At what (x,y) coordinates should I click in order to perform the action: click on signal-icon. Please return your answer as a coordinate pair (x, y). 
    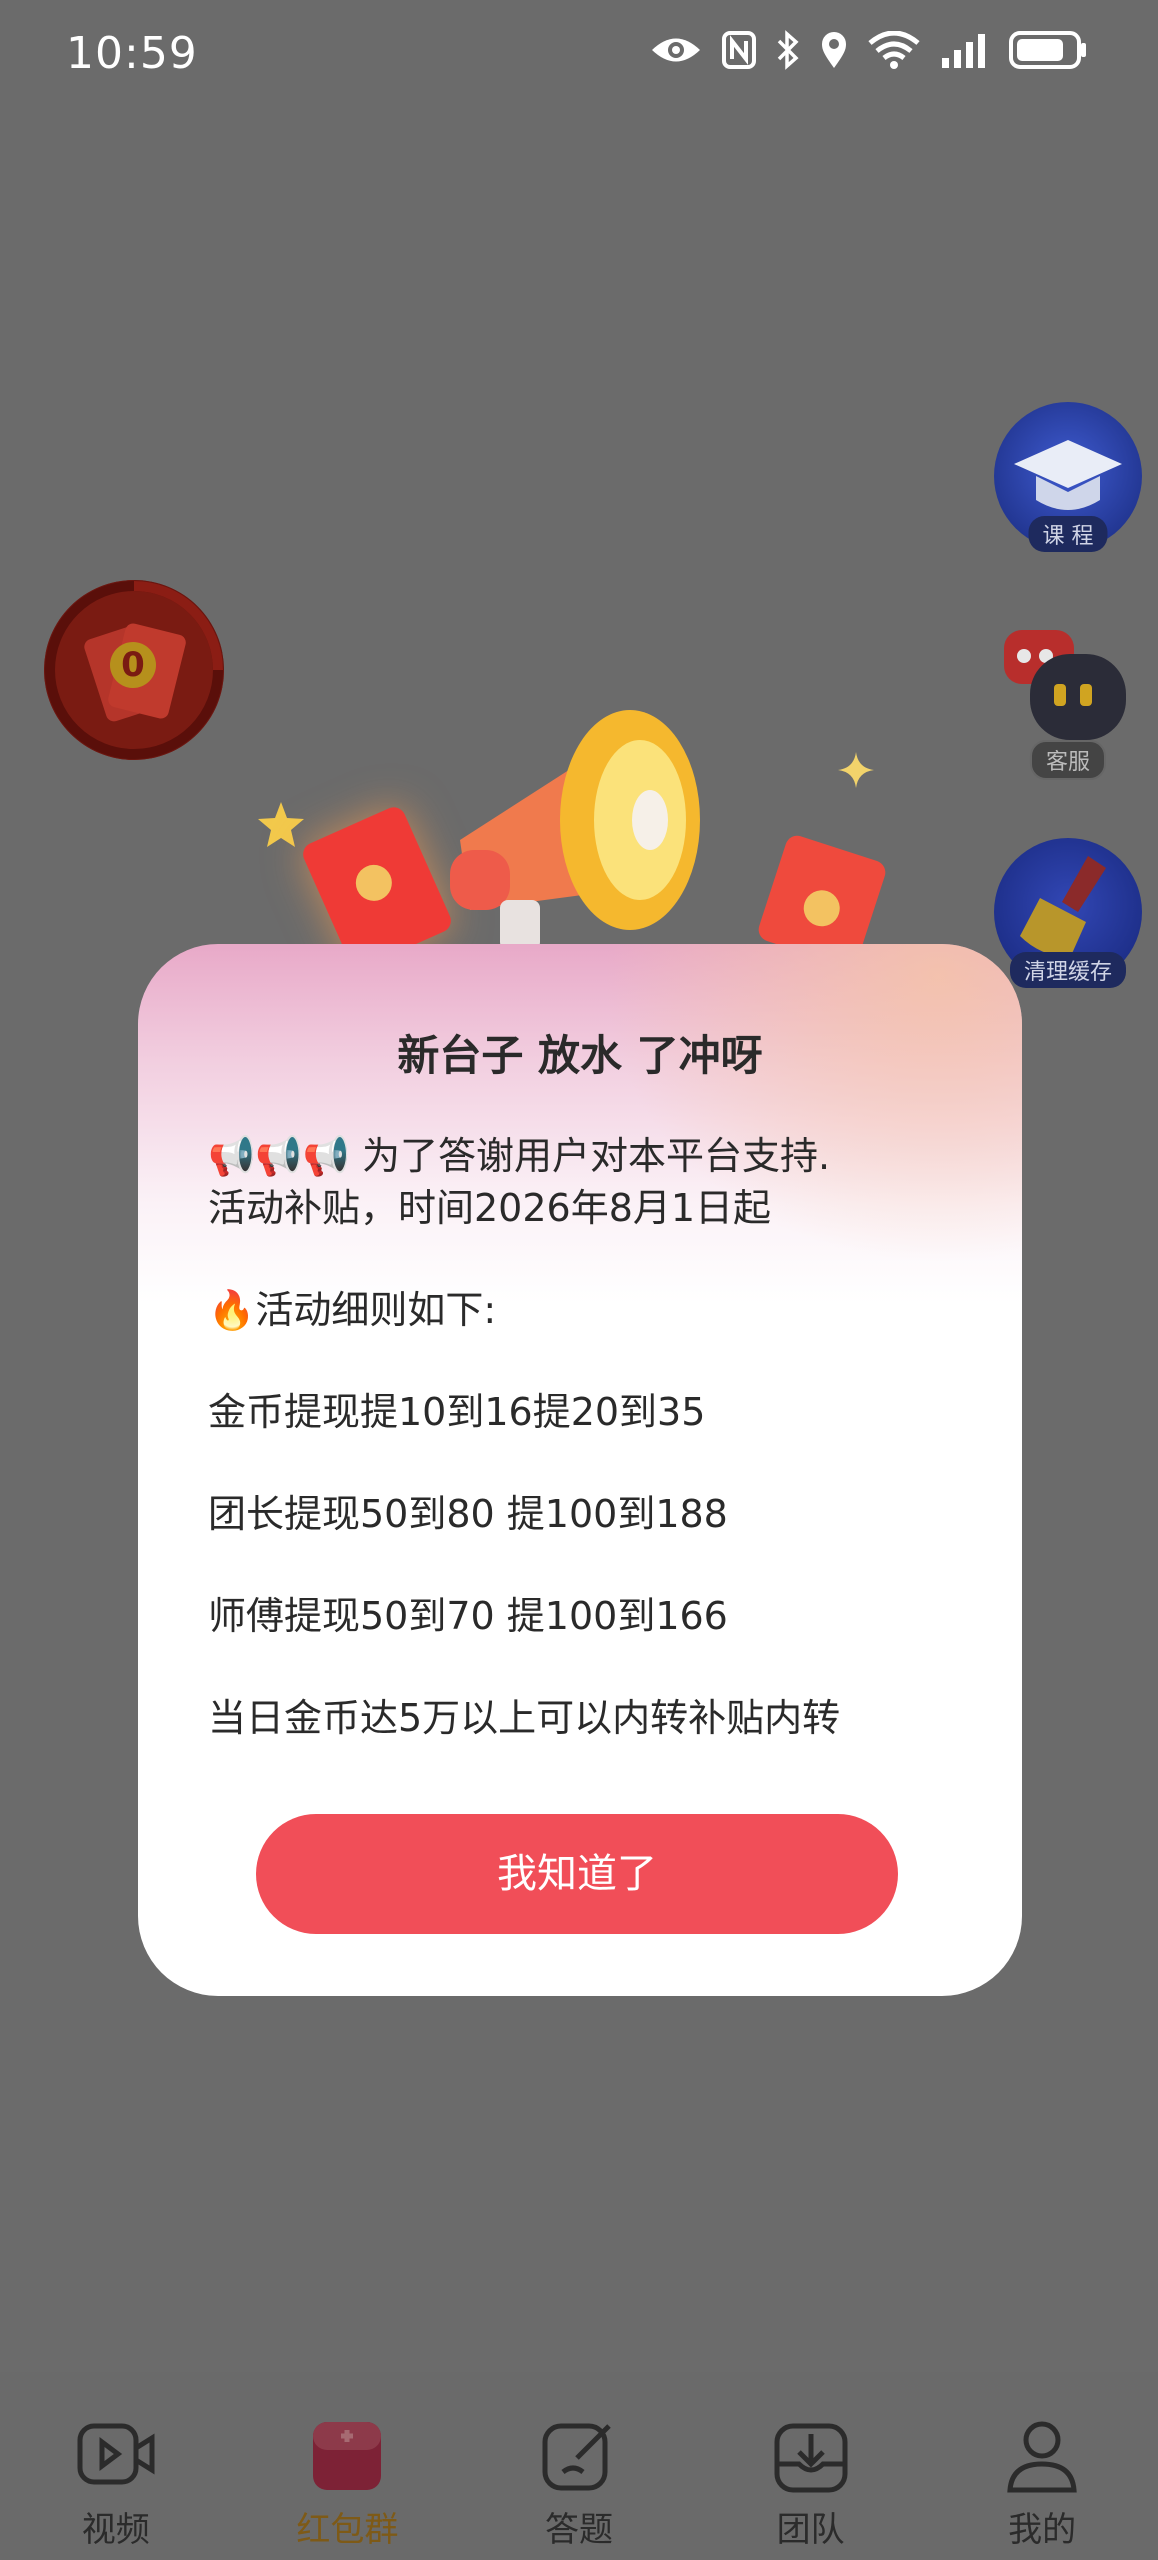
    Looking at the image, I should click on (963, 51).